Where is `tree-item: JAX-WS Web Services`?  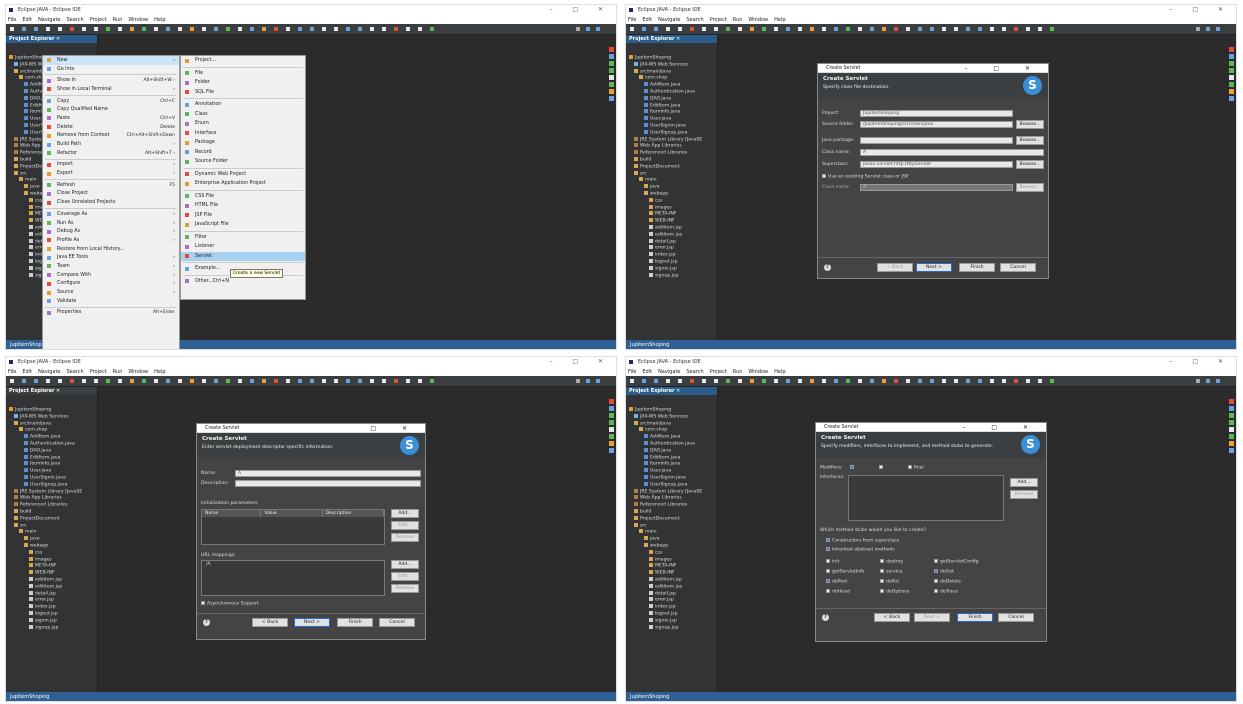
tree-item: JAX-WS Web Services is located at coordinates (671, 65).